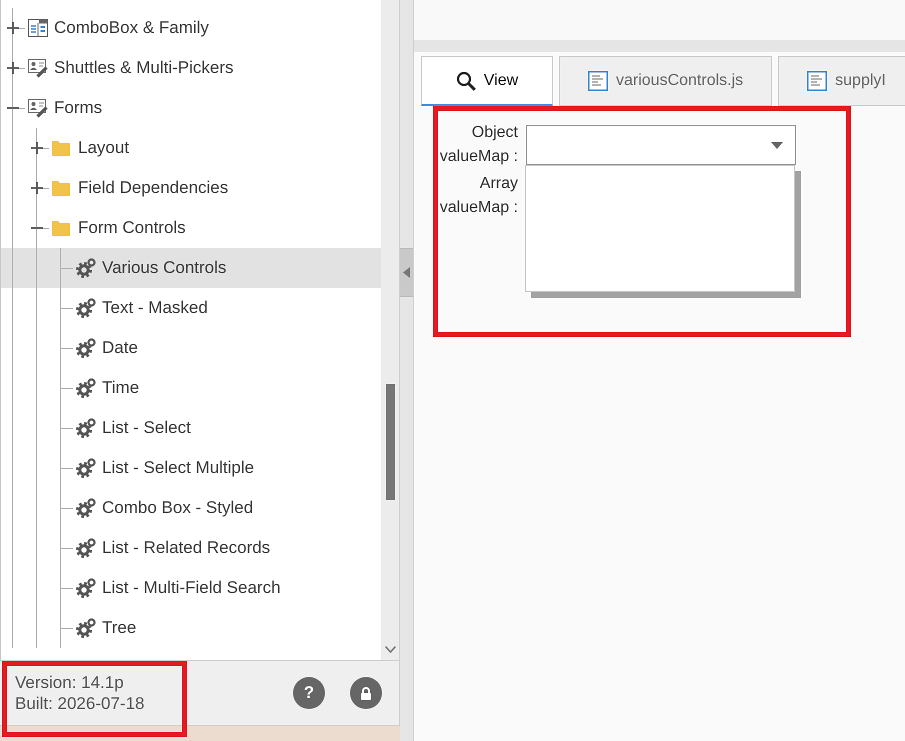 Image resolution: width=905 pixels, height=741 pixels. Describe the element at coordinates (777, 145) in the screenshot. I see `caret-down-icon` at that location.